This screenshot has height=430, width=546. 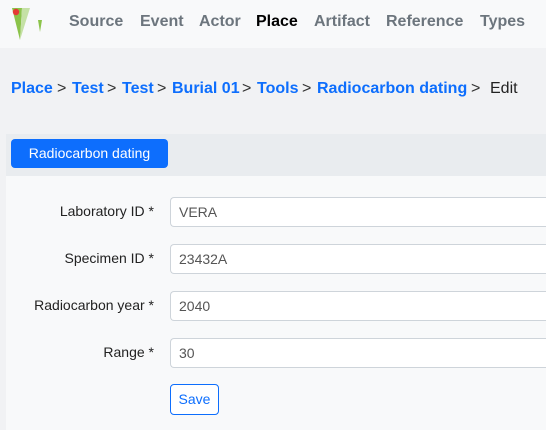 What do you see at coordinates (32, 89) in the screenshot?
I see `breadcrumb-place-link: Place` at bounding box center [32, 89].